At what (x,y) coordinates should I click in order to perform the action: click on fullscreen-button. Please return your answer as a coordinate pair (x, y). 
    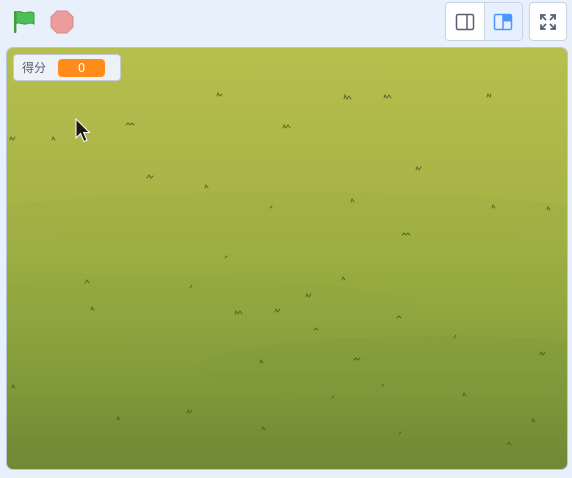
    Looking at the image, I should click on (548, 21).